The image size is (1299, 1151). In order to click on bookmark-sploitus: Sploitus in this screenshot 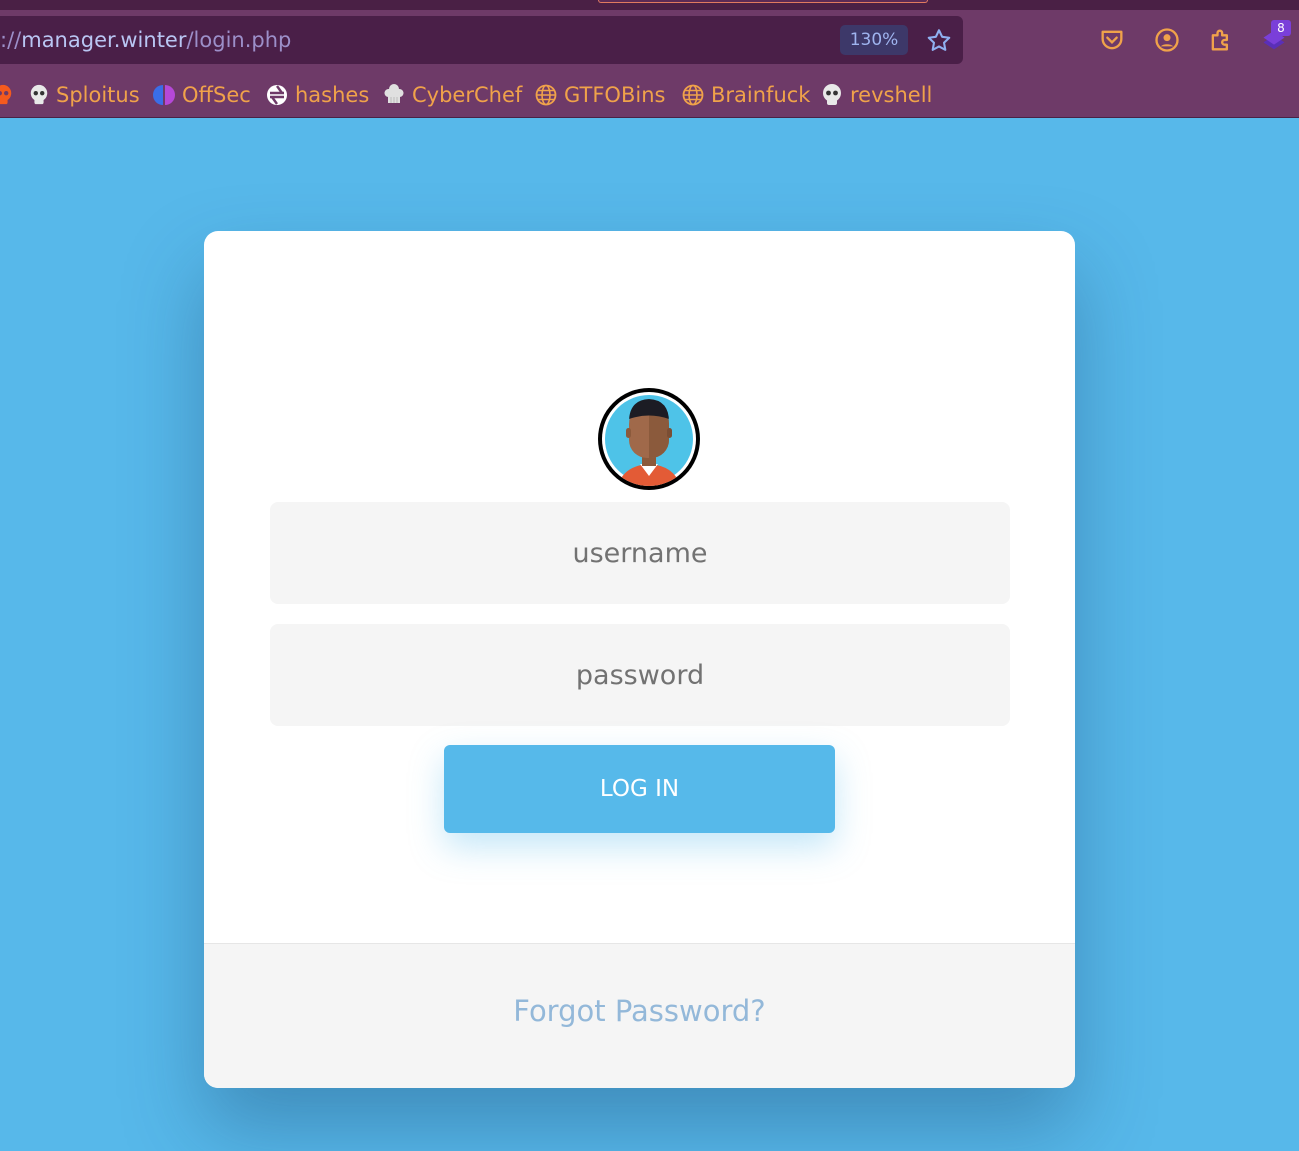, I will do `click(84, 95)`.